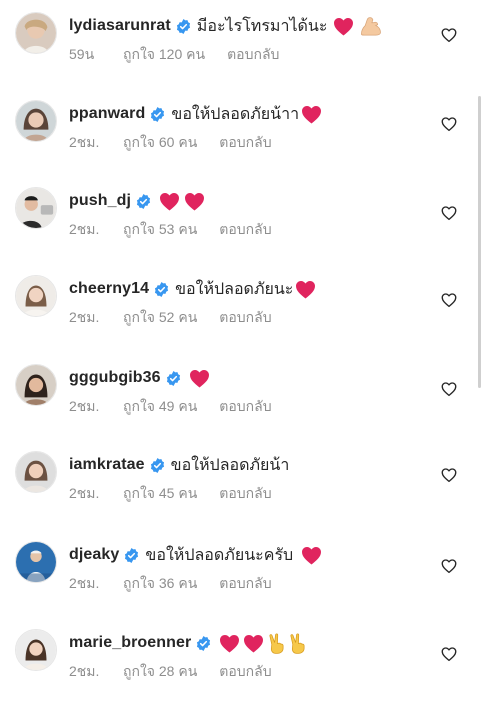 This screenshot has height=709, width=485. Describe the element at coordinates (130, 643) in the screenshot. I see `comment-username: marie_broenner` at that location.